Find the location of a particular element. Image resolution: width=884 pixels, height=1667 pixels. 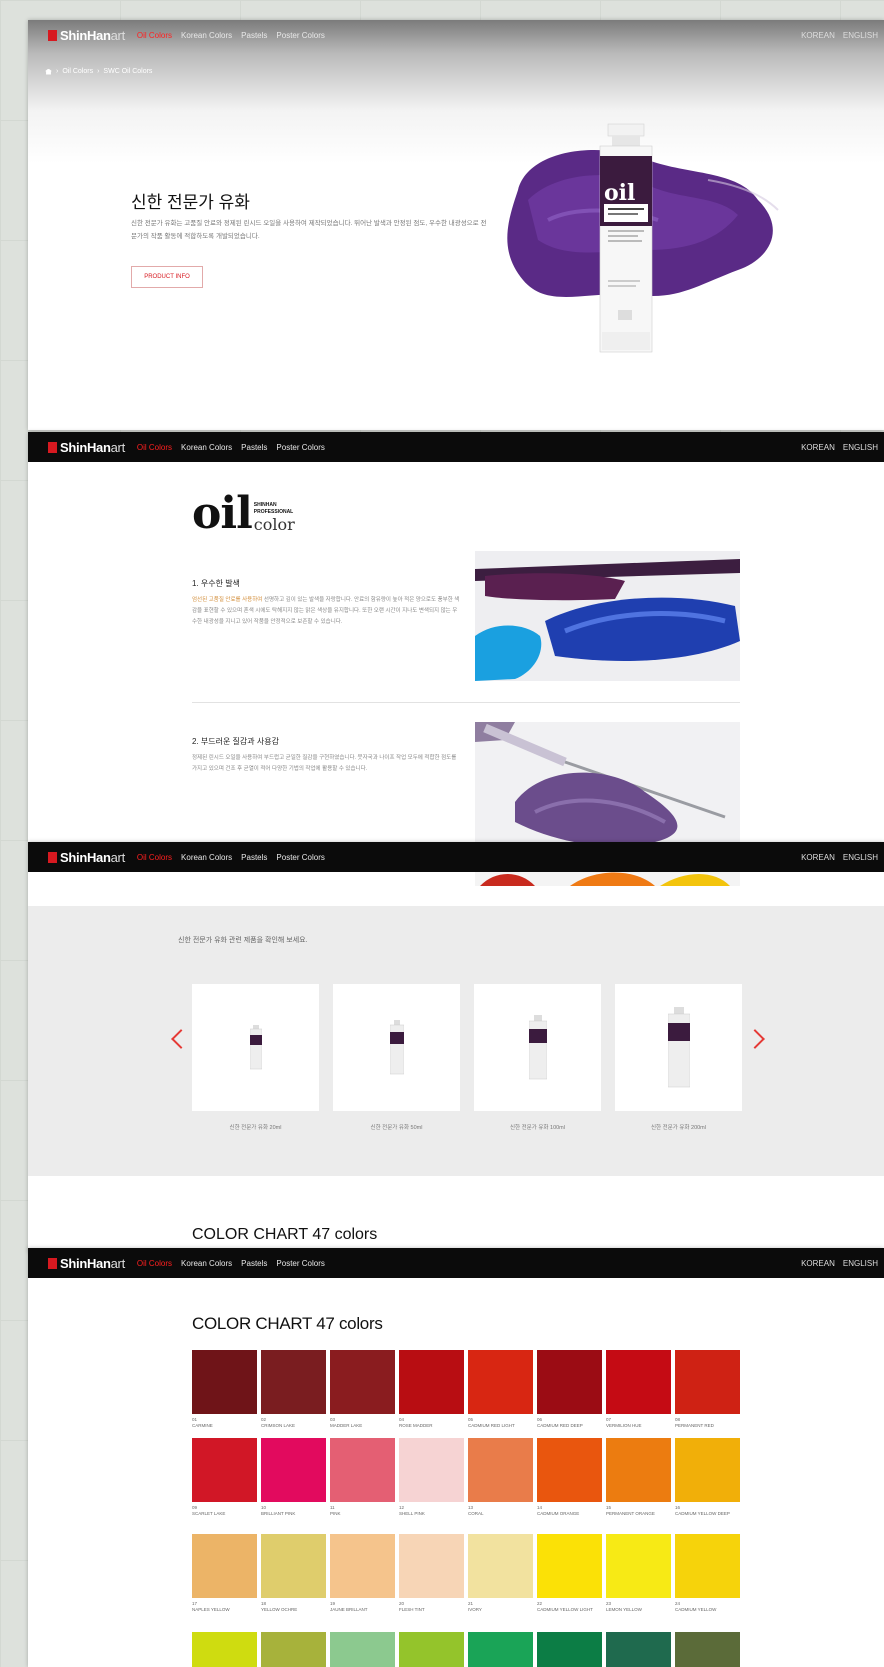

home-icon is located at coordinates (48, 71).